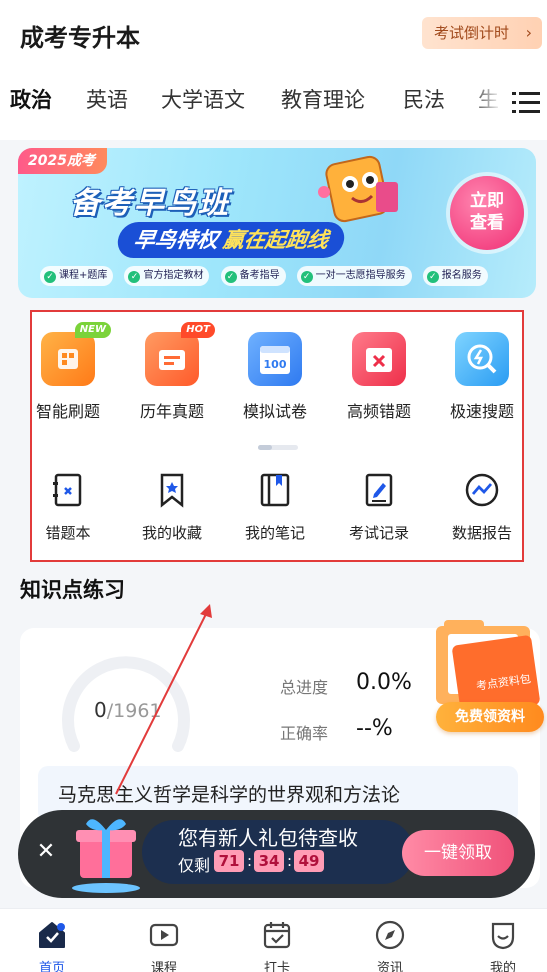 Image resolution: width=547 pixels, height=972 pixels. Describe the element at coordinates (68, 533) in the screenshot. I see `tool-label: 错题本` at that location.